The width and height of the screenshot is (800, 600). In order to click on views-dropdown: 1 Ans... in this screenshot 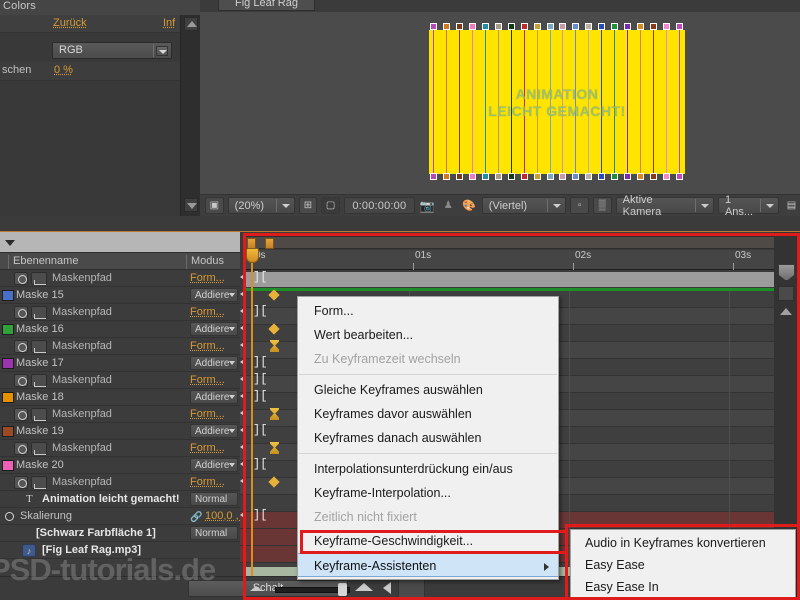, I will do `click(748, 206)`.